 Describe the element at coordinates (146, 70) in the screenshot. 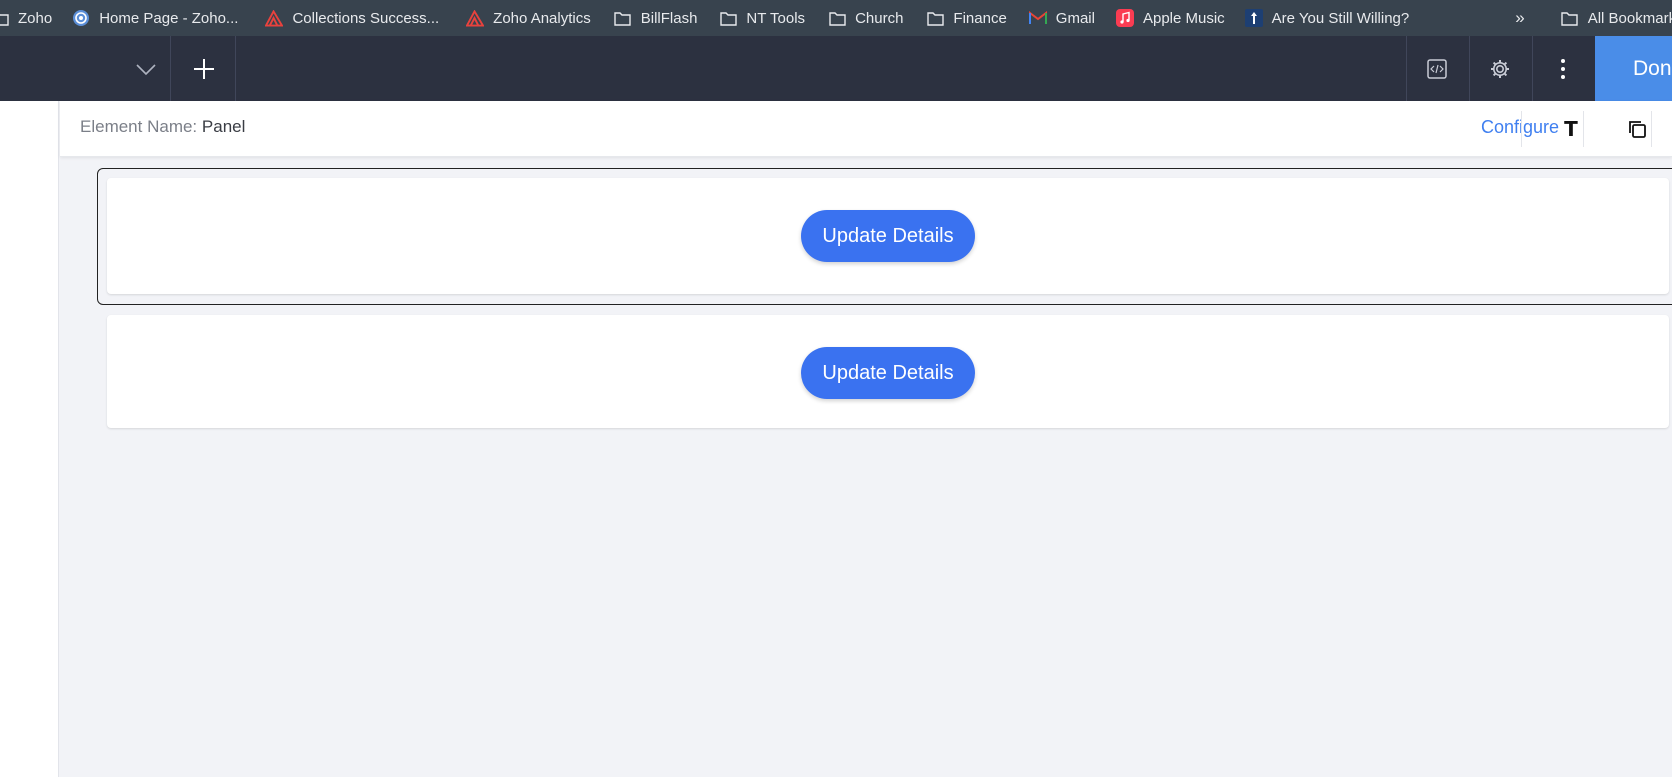

I see `chevron-down-icon` at that location.